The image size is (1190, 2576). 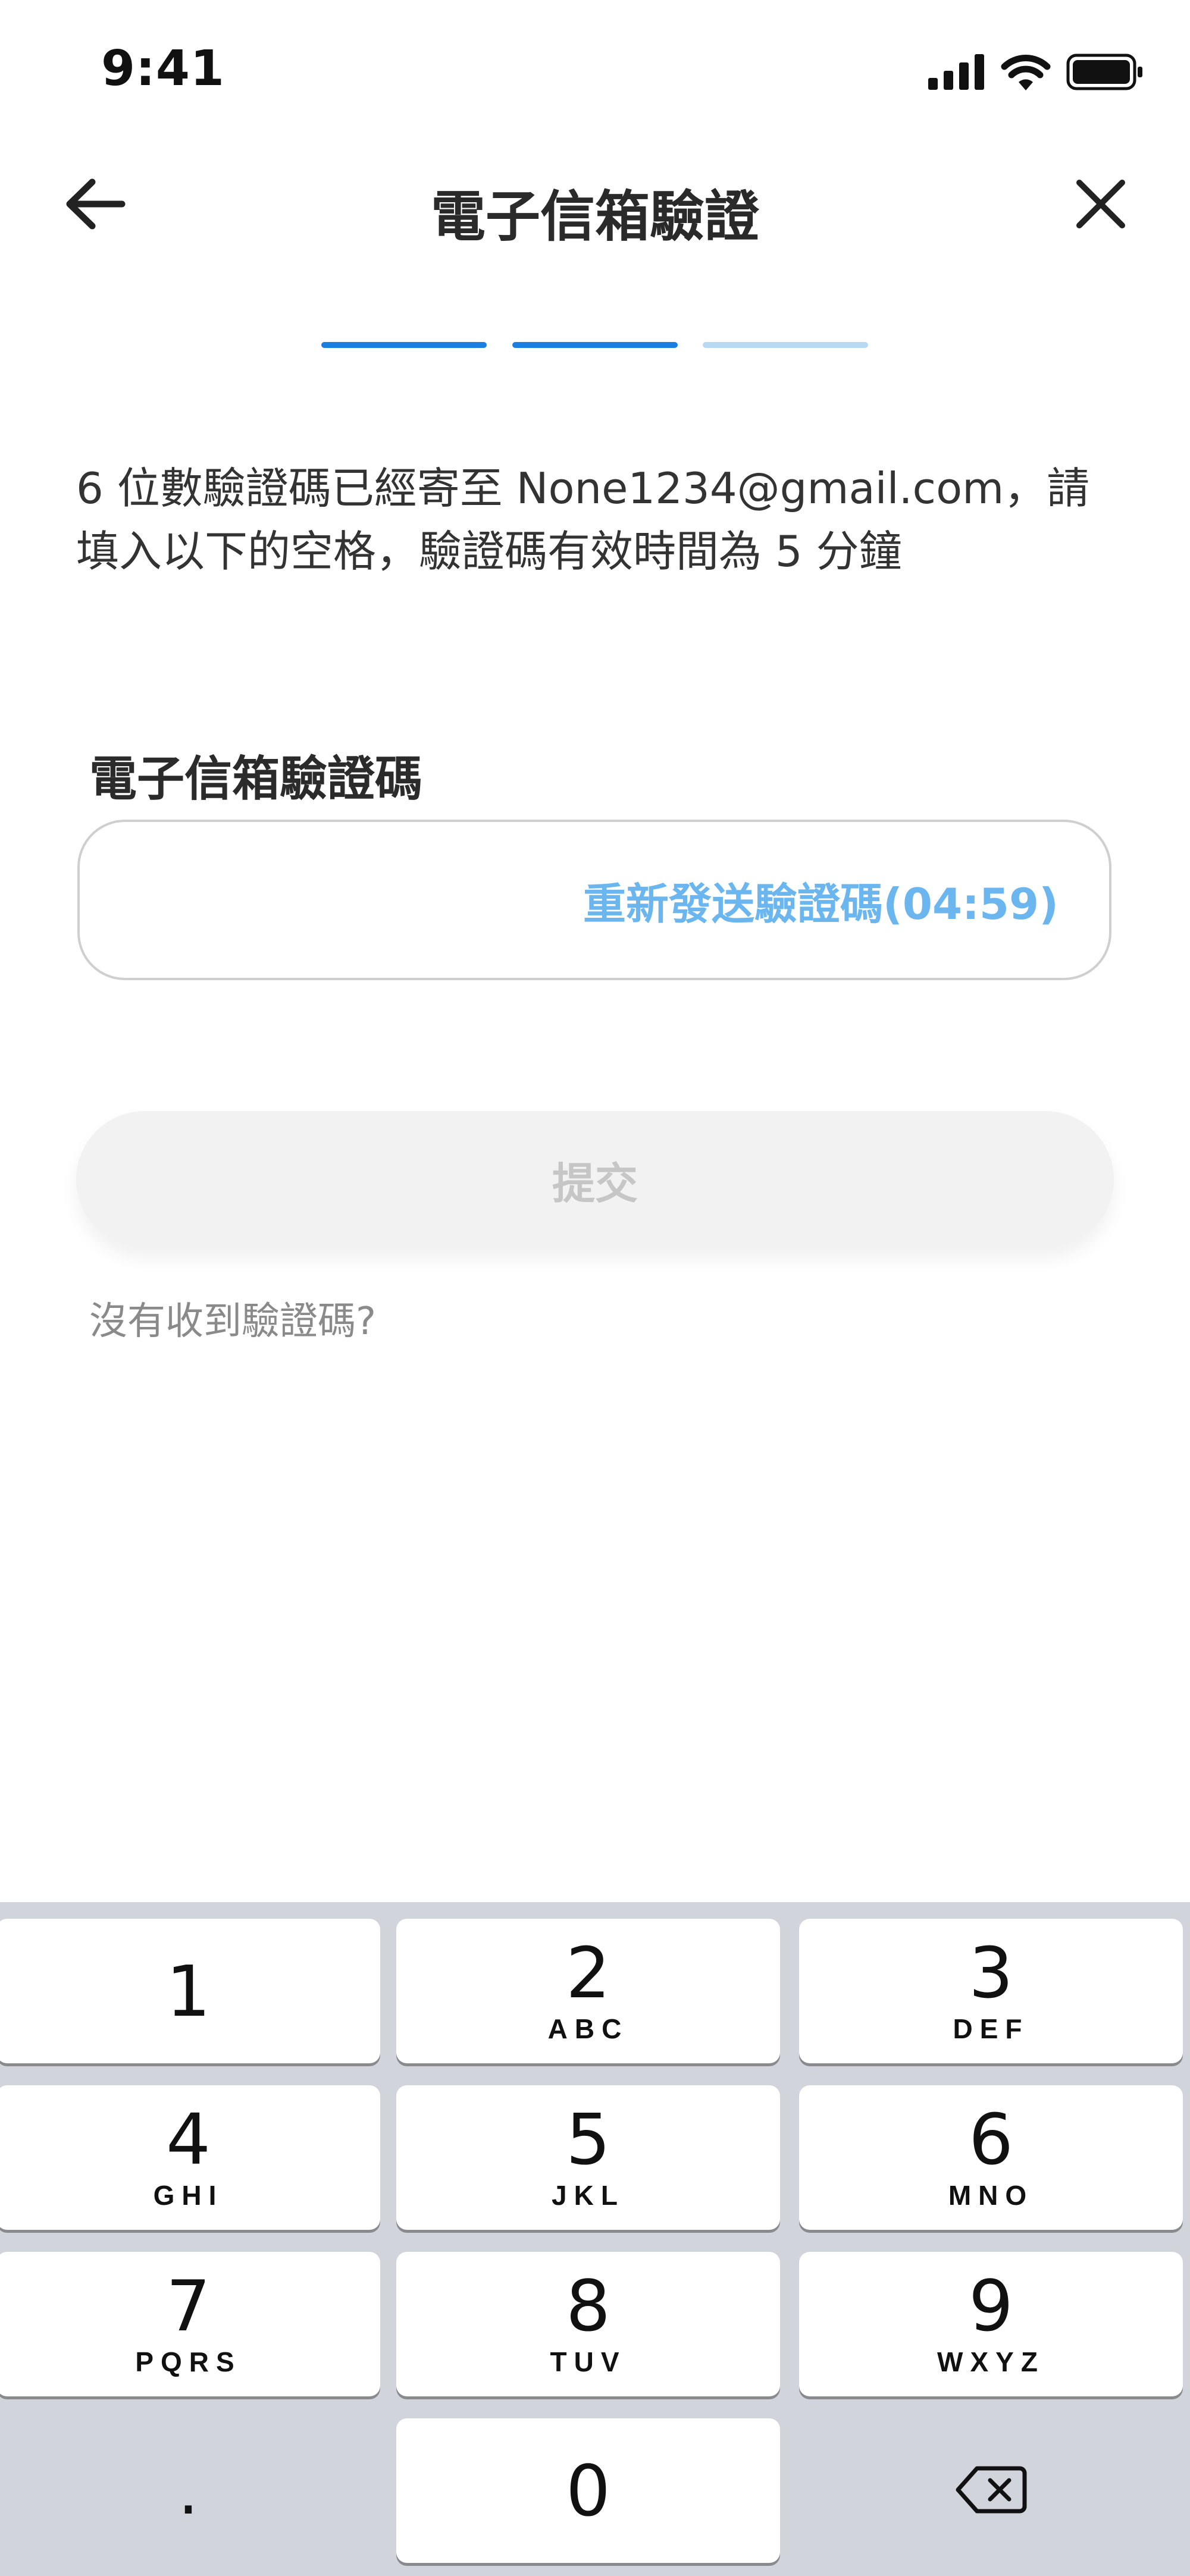 I want to click on key-digit: 1, so click(x=188, y=1991).